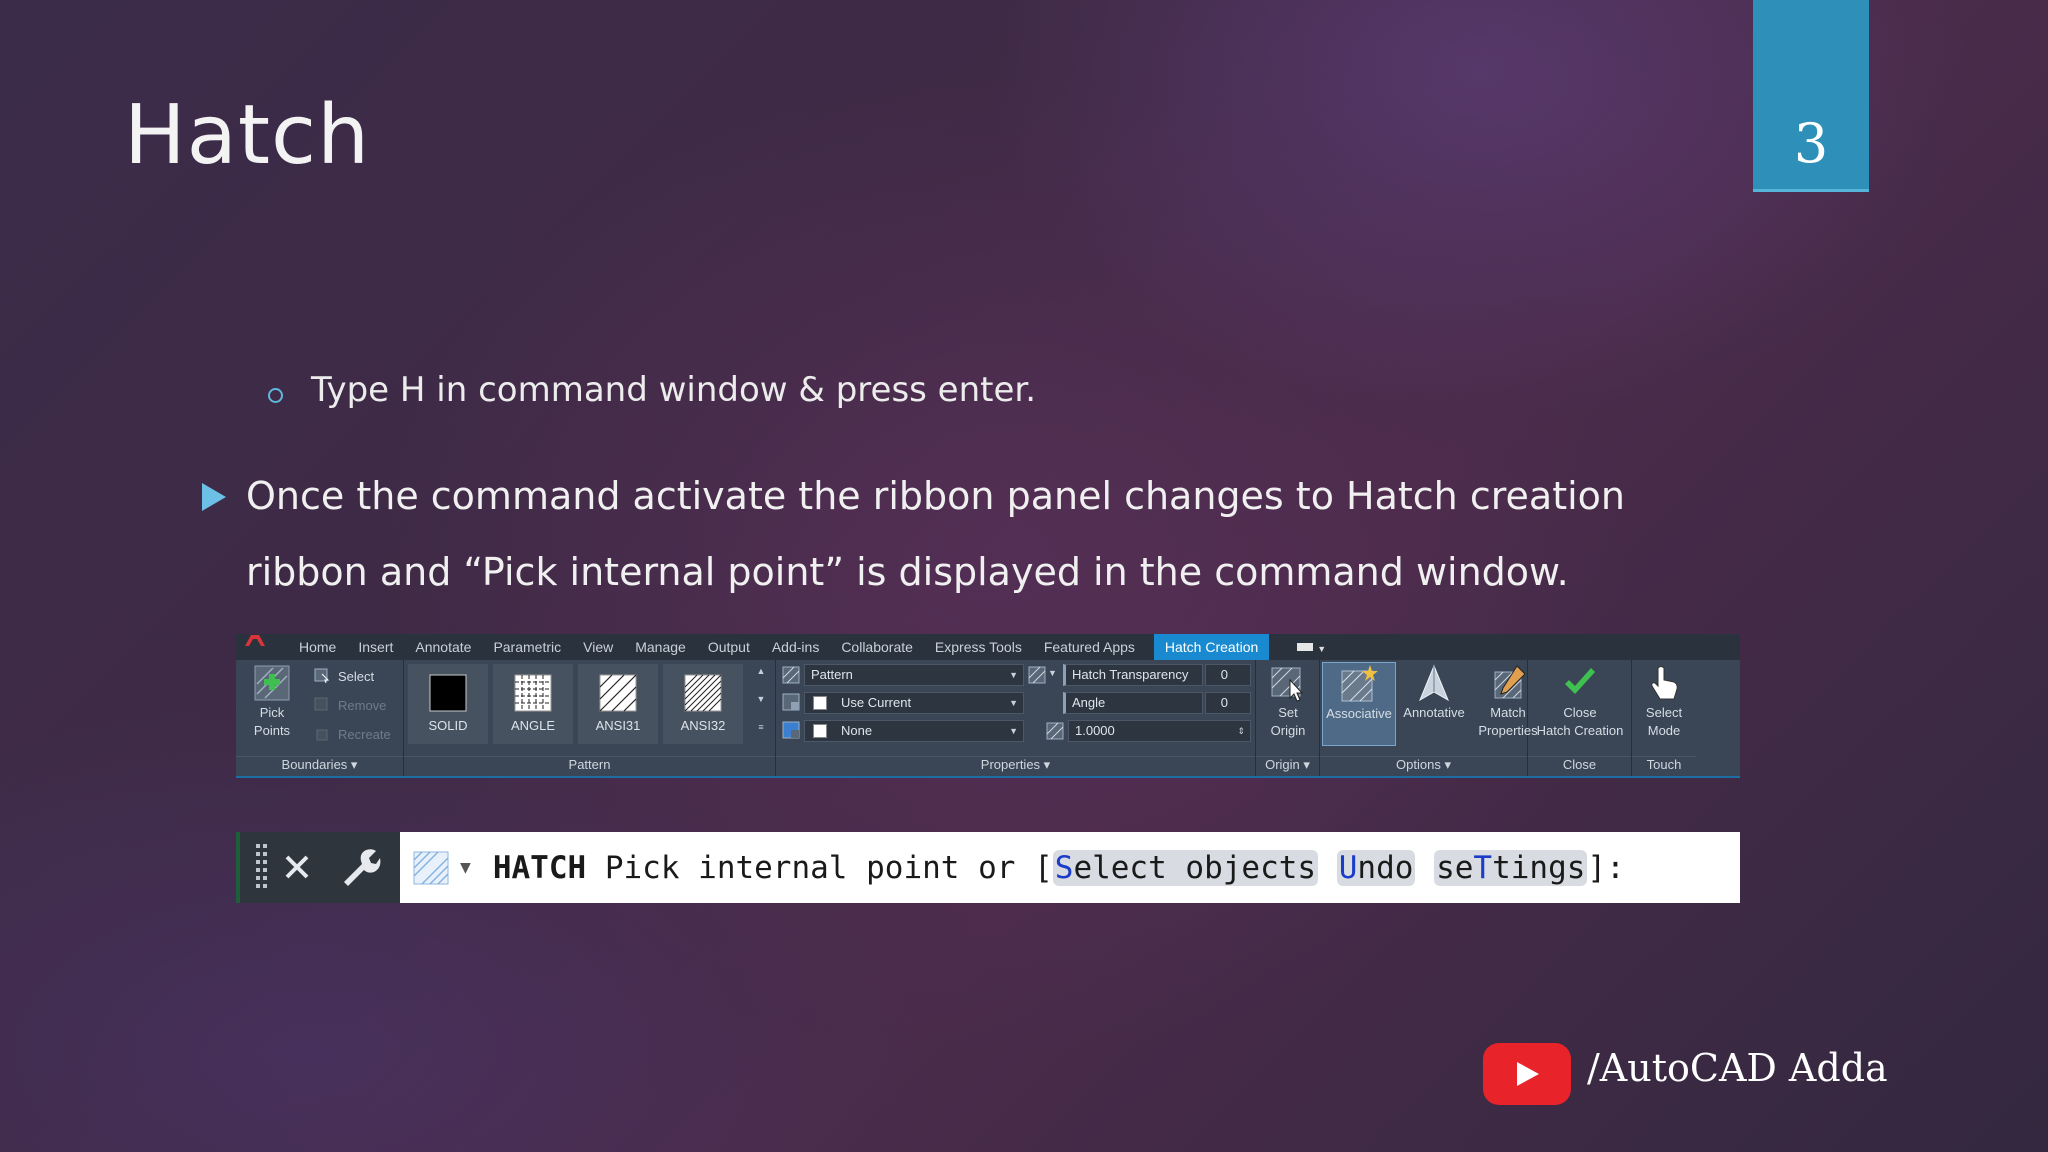 The image size is (2048, 1152). What do you see at coordinates (361, 867) in the screenshot?
I see `wrench-icon` at bounding box center [361, 867].